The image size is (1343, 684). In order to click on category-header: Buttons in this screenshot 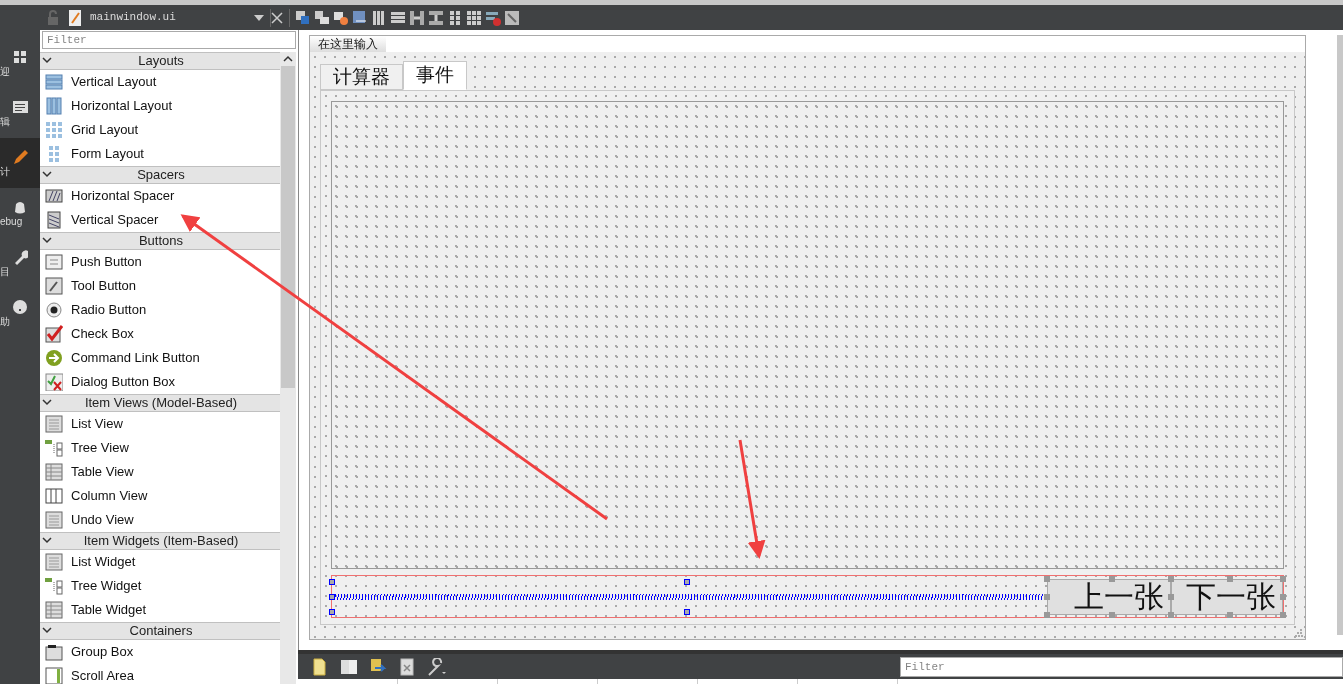, I will do `click(160, 241)`.